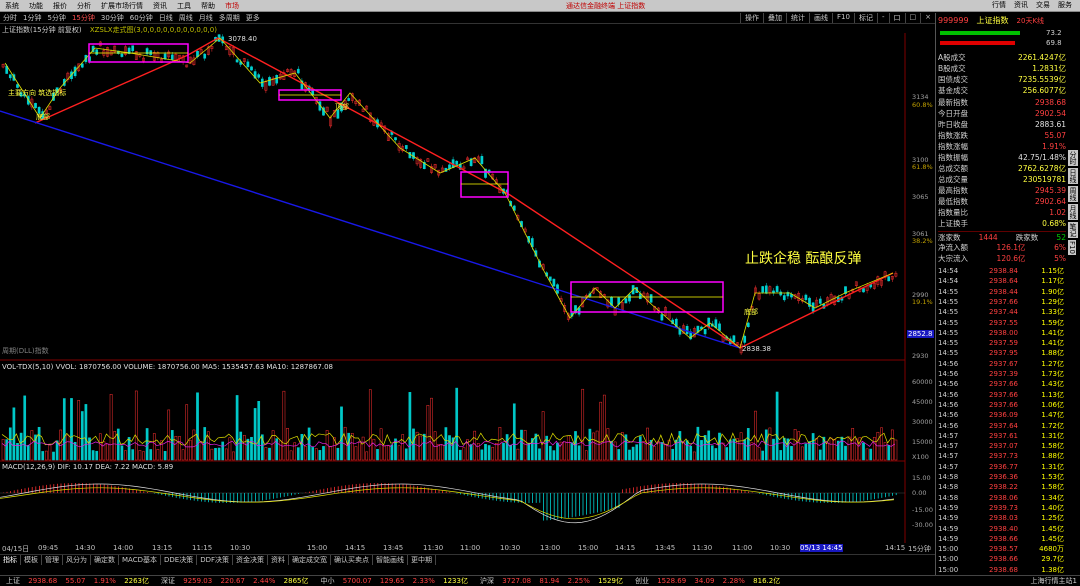 Image resolution: width=1080 pixels, height=586 pixels. I want to click on indicator-tab: DDE决策, so click(179, 559).